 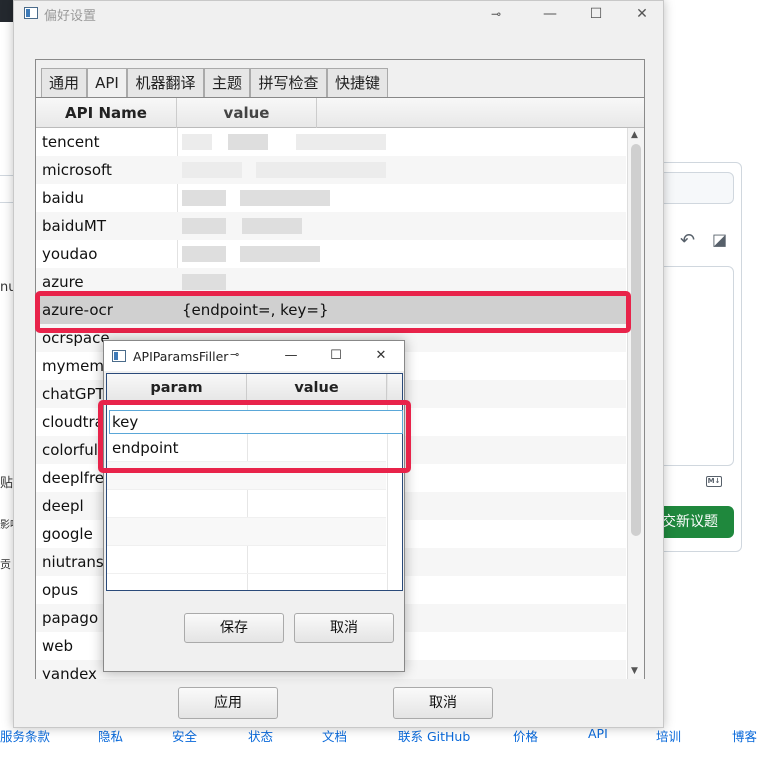 What do you see at coordinates (525, 735) in the screenshot?
I see `footer-link: 价格` at bounding box center [525, 735].